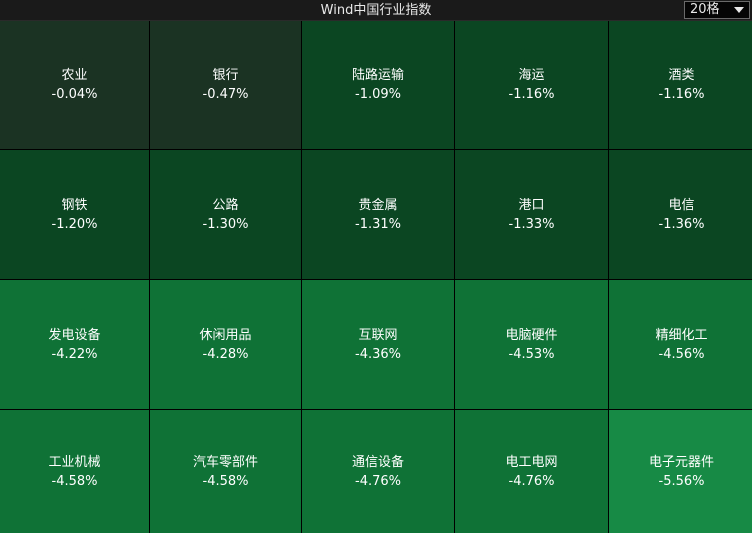  What do you see at coordinates (225, 471) in the screenshot?
I see `heatmap-tile: 汽车零部件 -4.58%` at bounding box center [225, 471].